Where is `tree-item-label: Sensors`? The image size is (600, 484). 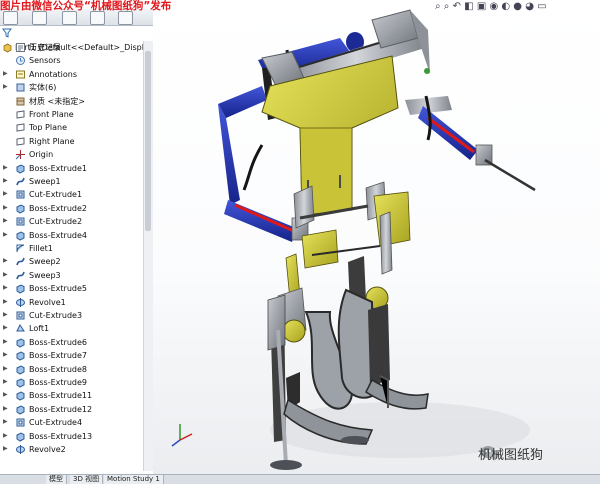 tree-item-label: Sensors is located at coordinates (45, 61).